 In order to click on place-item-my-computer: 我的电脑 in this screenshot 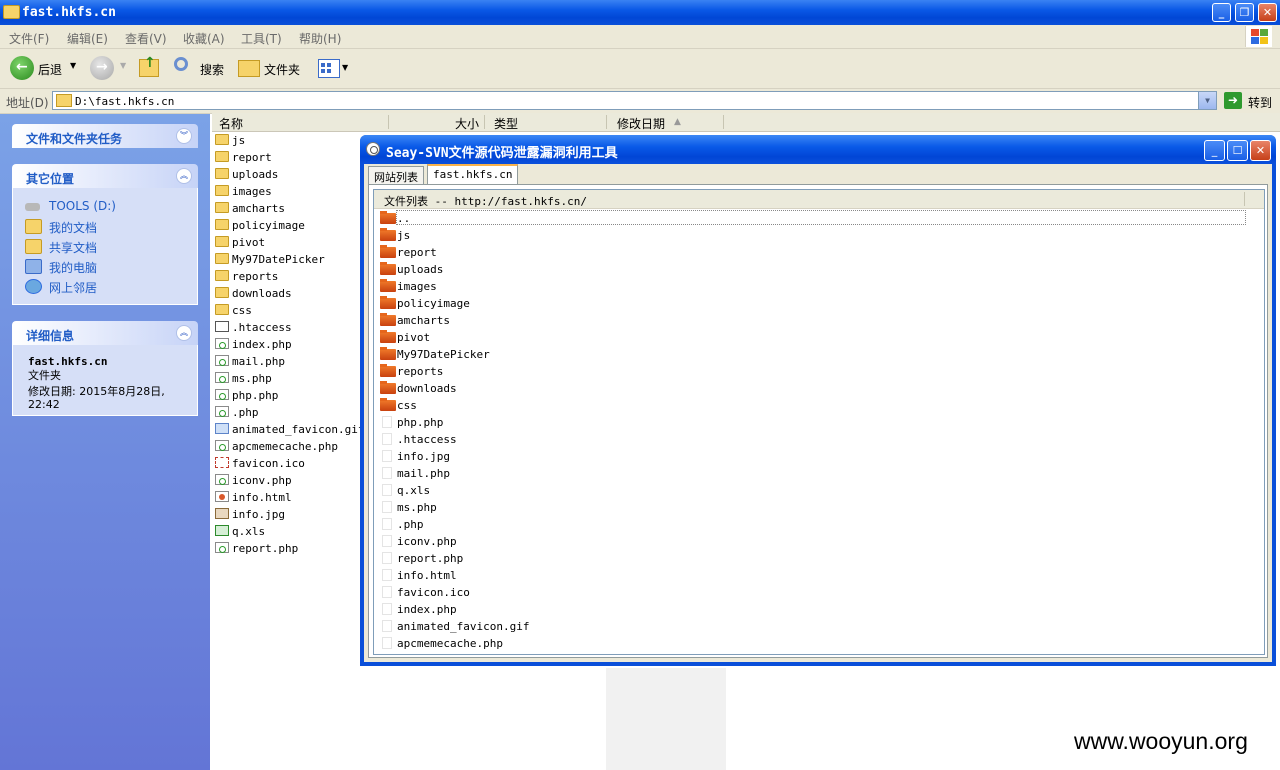, I will do `click(105, 266)`.